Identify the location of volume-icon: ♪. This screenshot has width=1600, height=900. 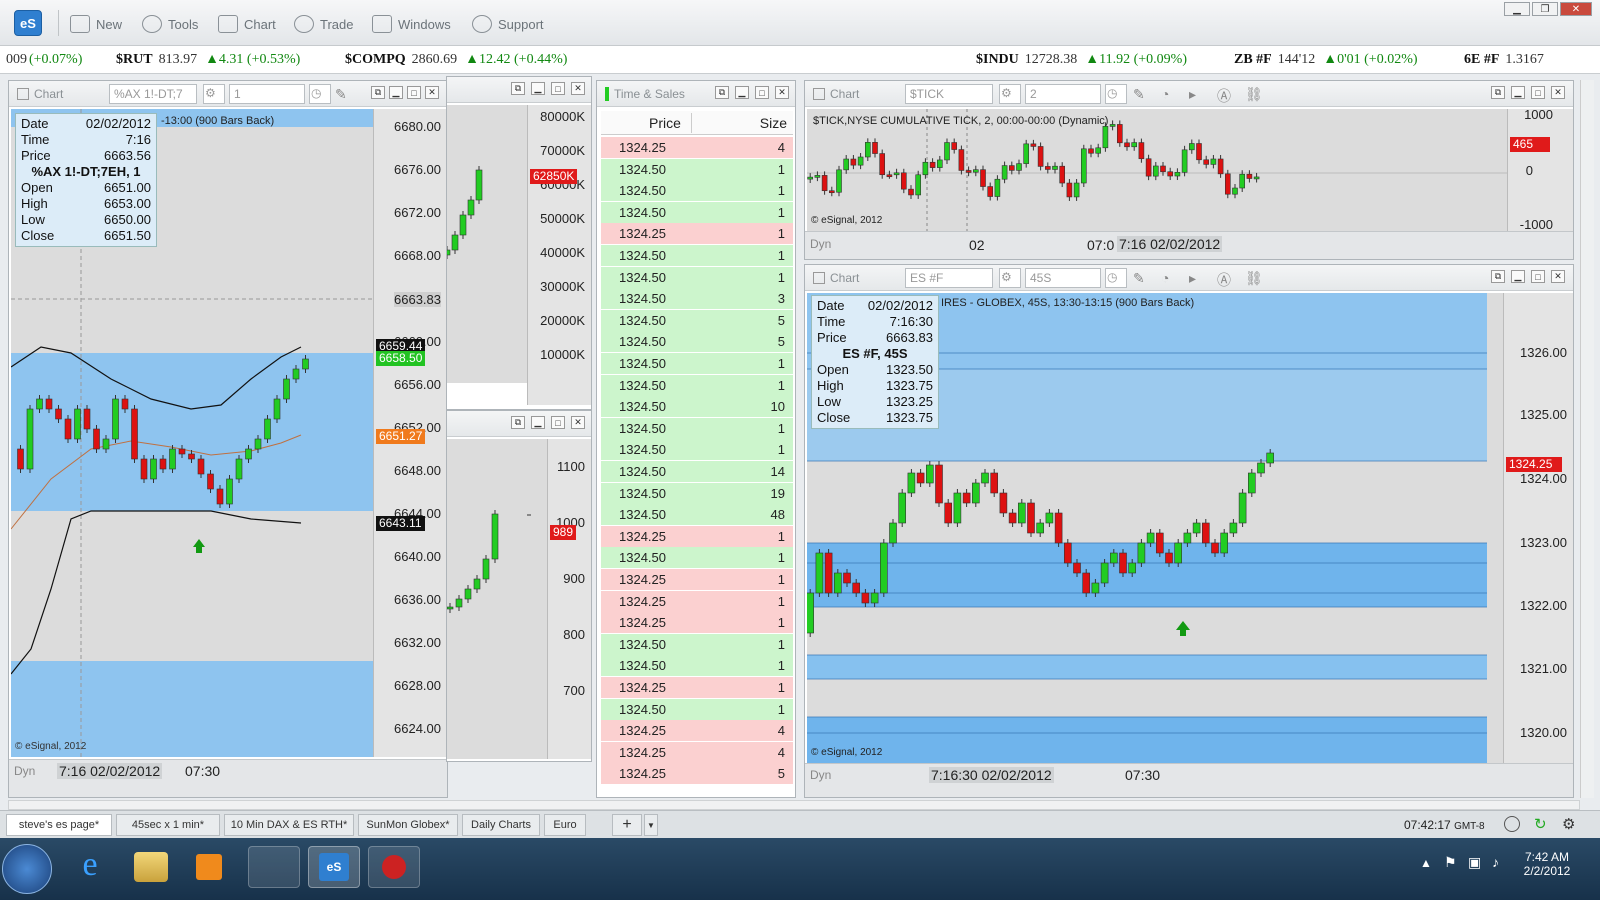
(1495, 862).